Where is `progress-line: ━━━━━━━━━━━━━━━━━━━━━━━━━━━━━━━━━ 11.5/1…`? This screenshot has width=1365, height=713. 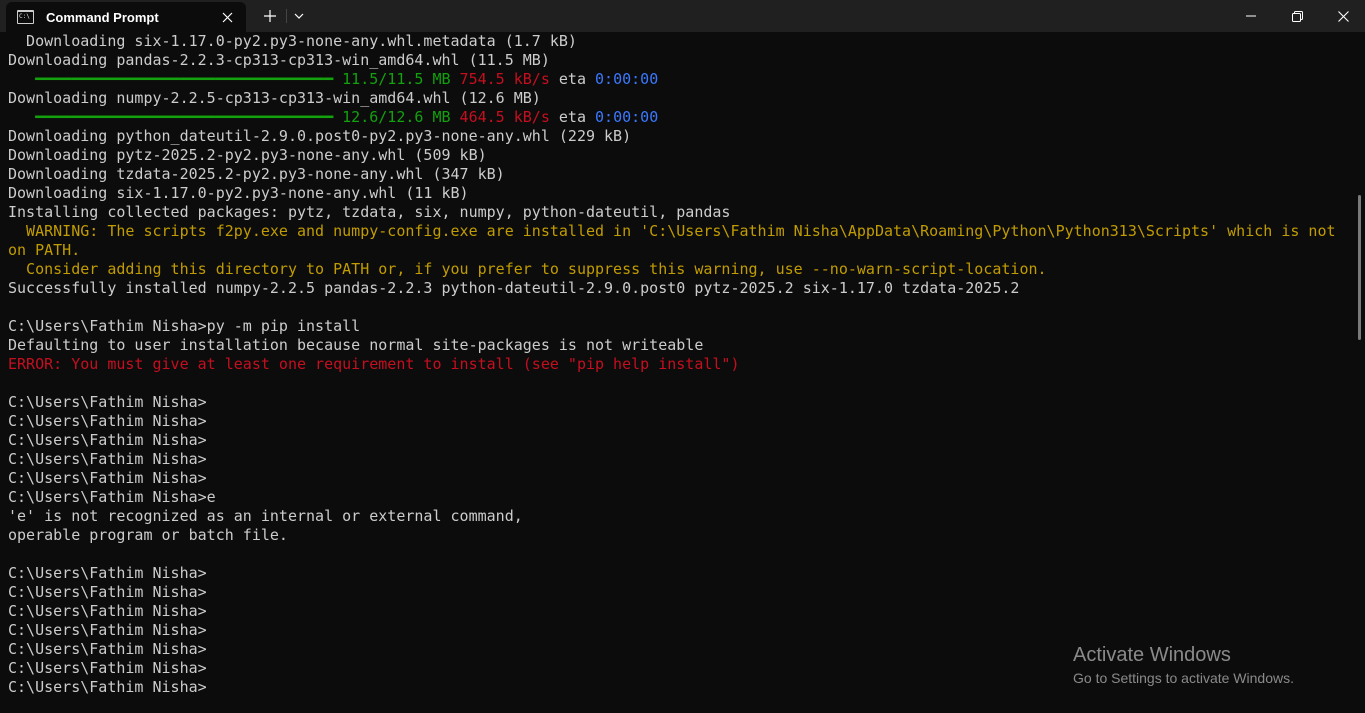 progress-line: ━━━━━━━━━━━━━━━━━━━━━━━━━━━━━━━━━ 11.5/1… is located at coordinates (682, 79).